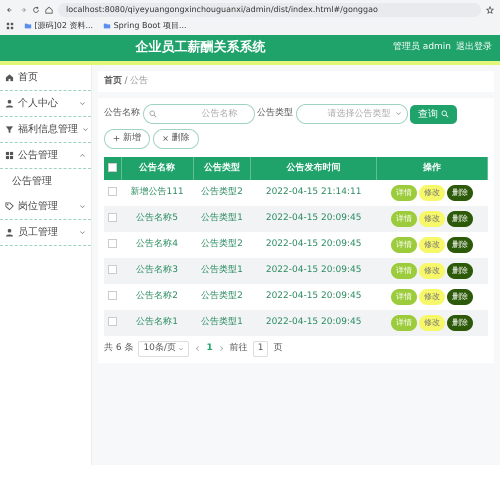 This screenshot has width=500, height=500. I want to click on column-header: 公告名称, so click(157, 168).